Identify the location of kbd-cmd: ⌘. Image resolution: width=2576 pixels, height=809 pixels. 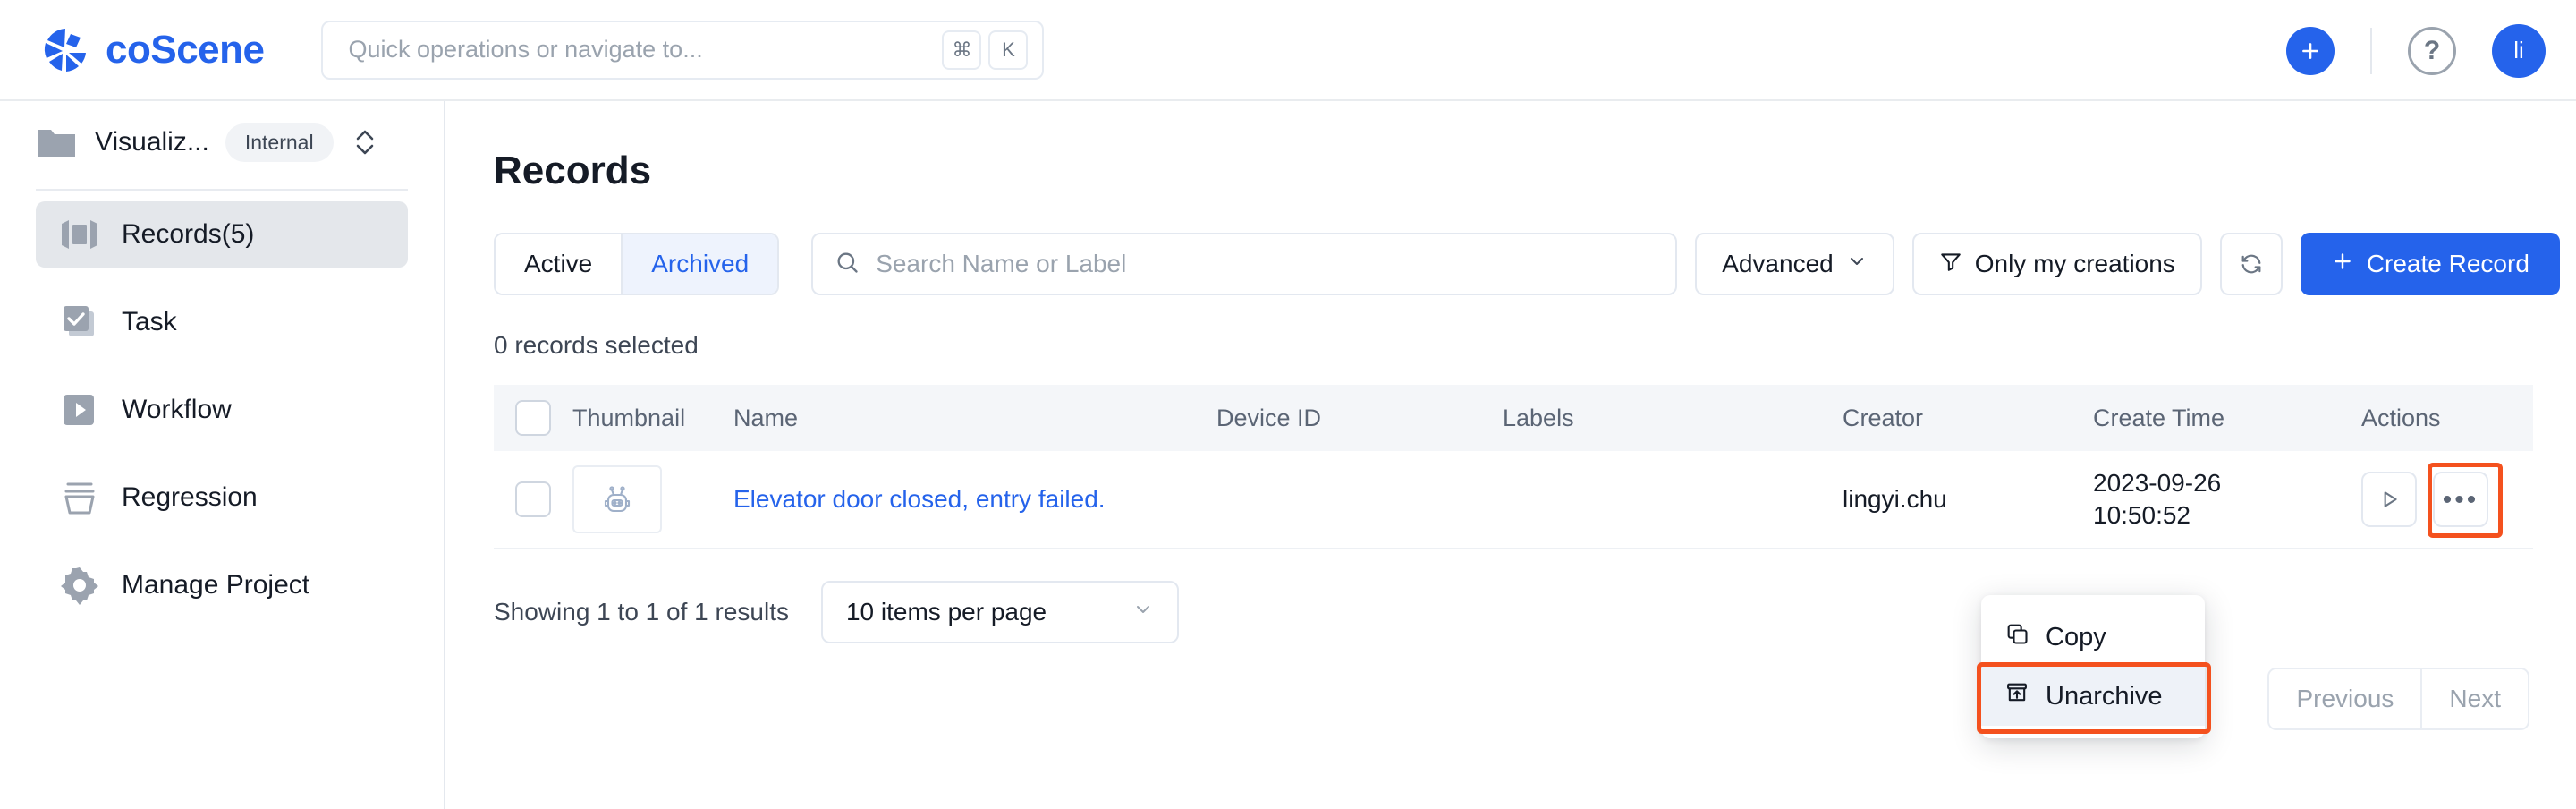
(962, 50).